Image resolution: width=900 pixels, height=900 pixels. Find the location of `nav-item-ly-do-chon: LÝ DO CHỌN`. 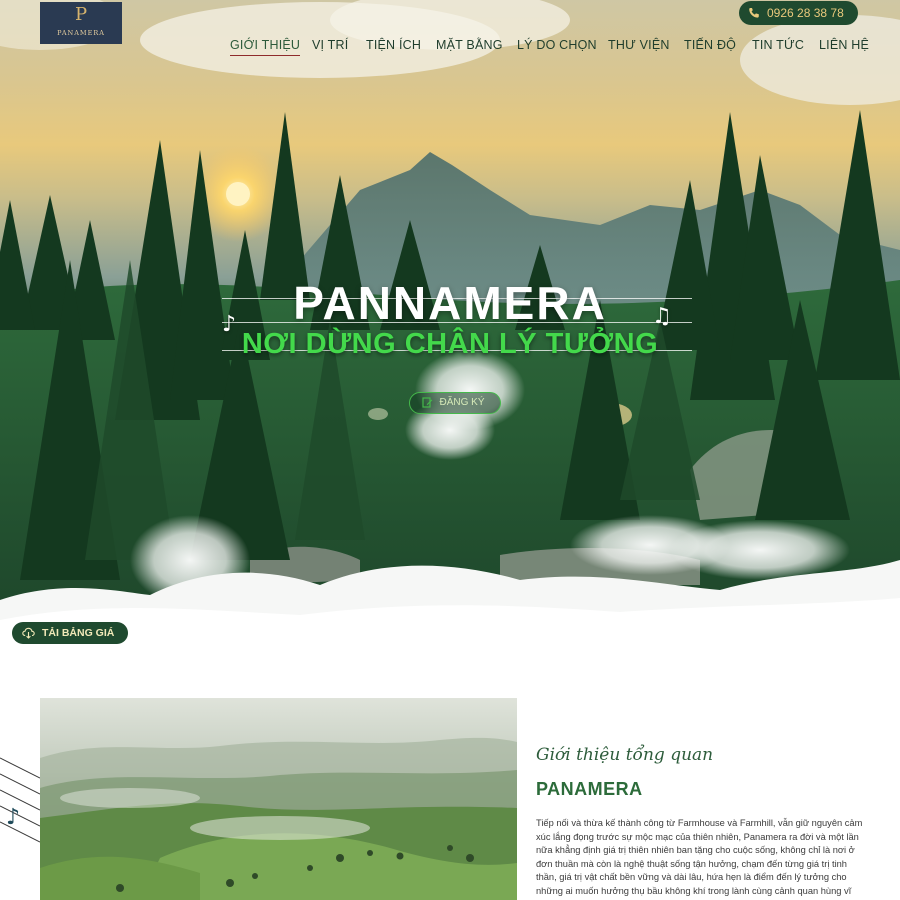

nav-item-ly-do-chon: LÝ DO CHỌN is located at coordinates (557, 45).